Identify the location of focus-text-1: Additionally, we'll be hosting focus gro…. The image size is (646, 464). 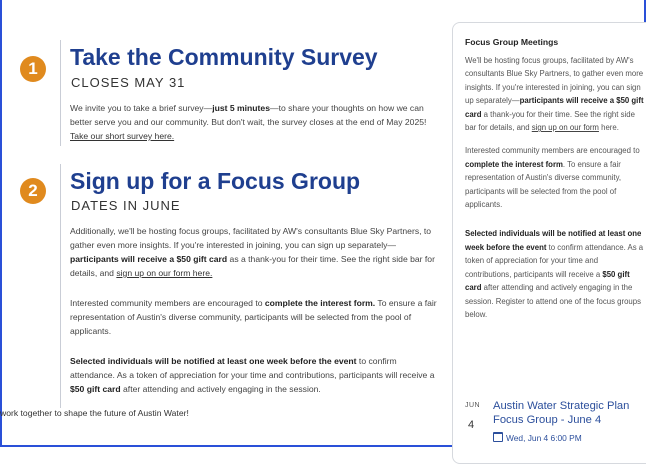
(251, 238).